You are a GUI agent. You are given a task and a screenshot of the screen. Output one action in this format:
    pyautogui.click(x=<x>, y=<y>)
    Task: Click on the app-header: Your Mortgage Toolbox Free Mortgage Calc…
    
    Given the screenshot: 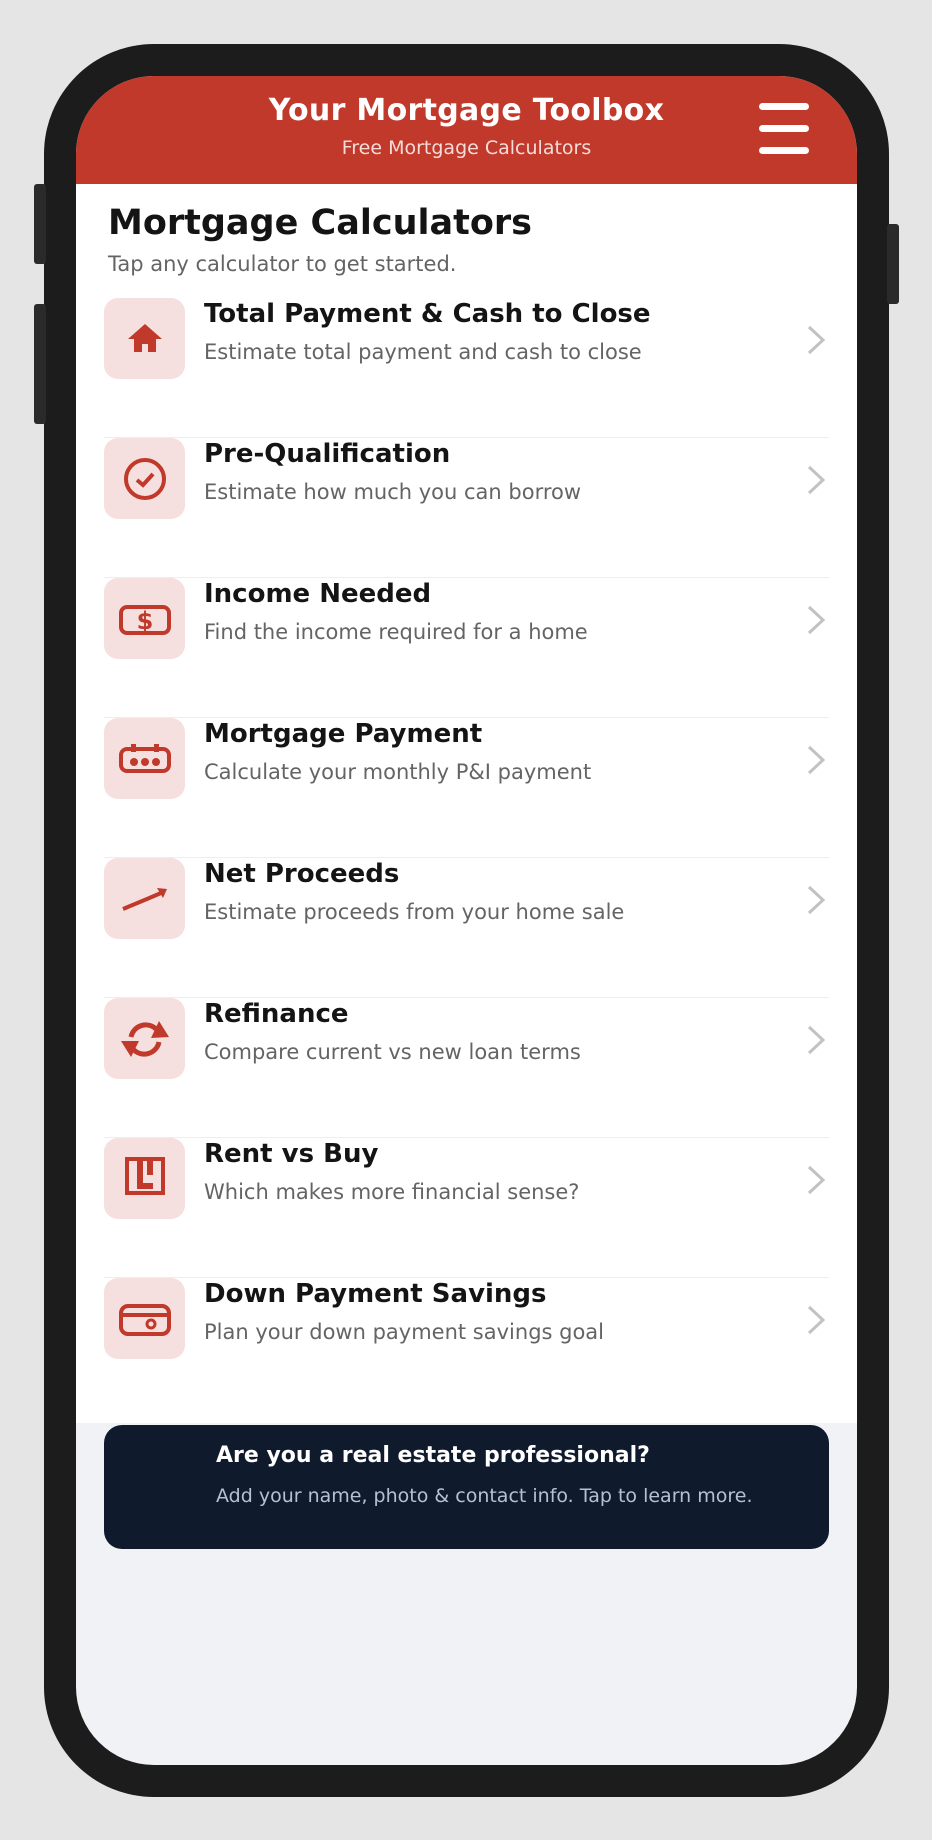 What is the action you would take?
    pyautogui.click(x=466, y=130)
    